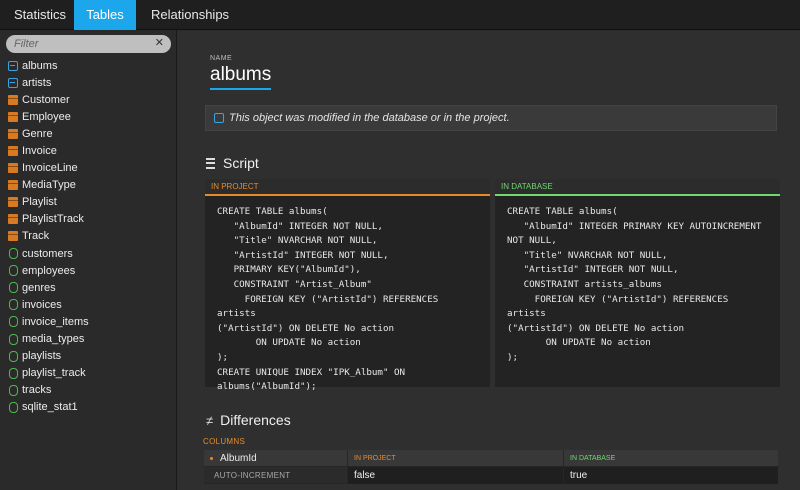 The height and width of the screenshot is (490, 800). Describe the element at coordinates (670, 475) in the screenshot. I see `diff-database-value: true` at that location.